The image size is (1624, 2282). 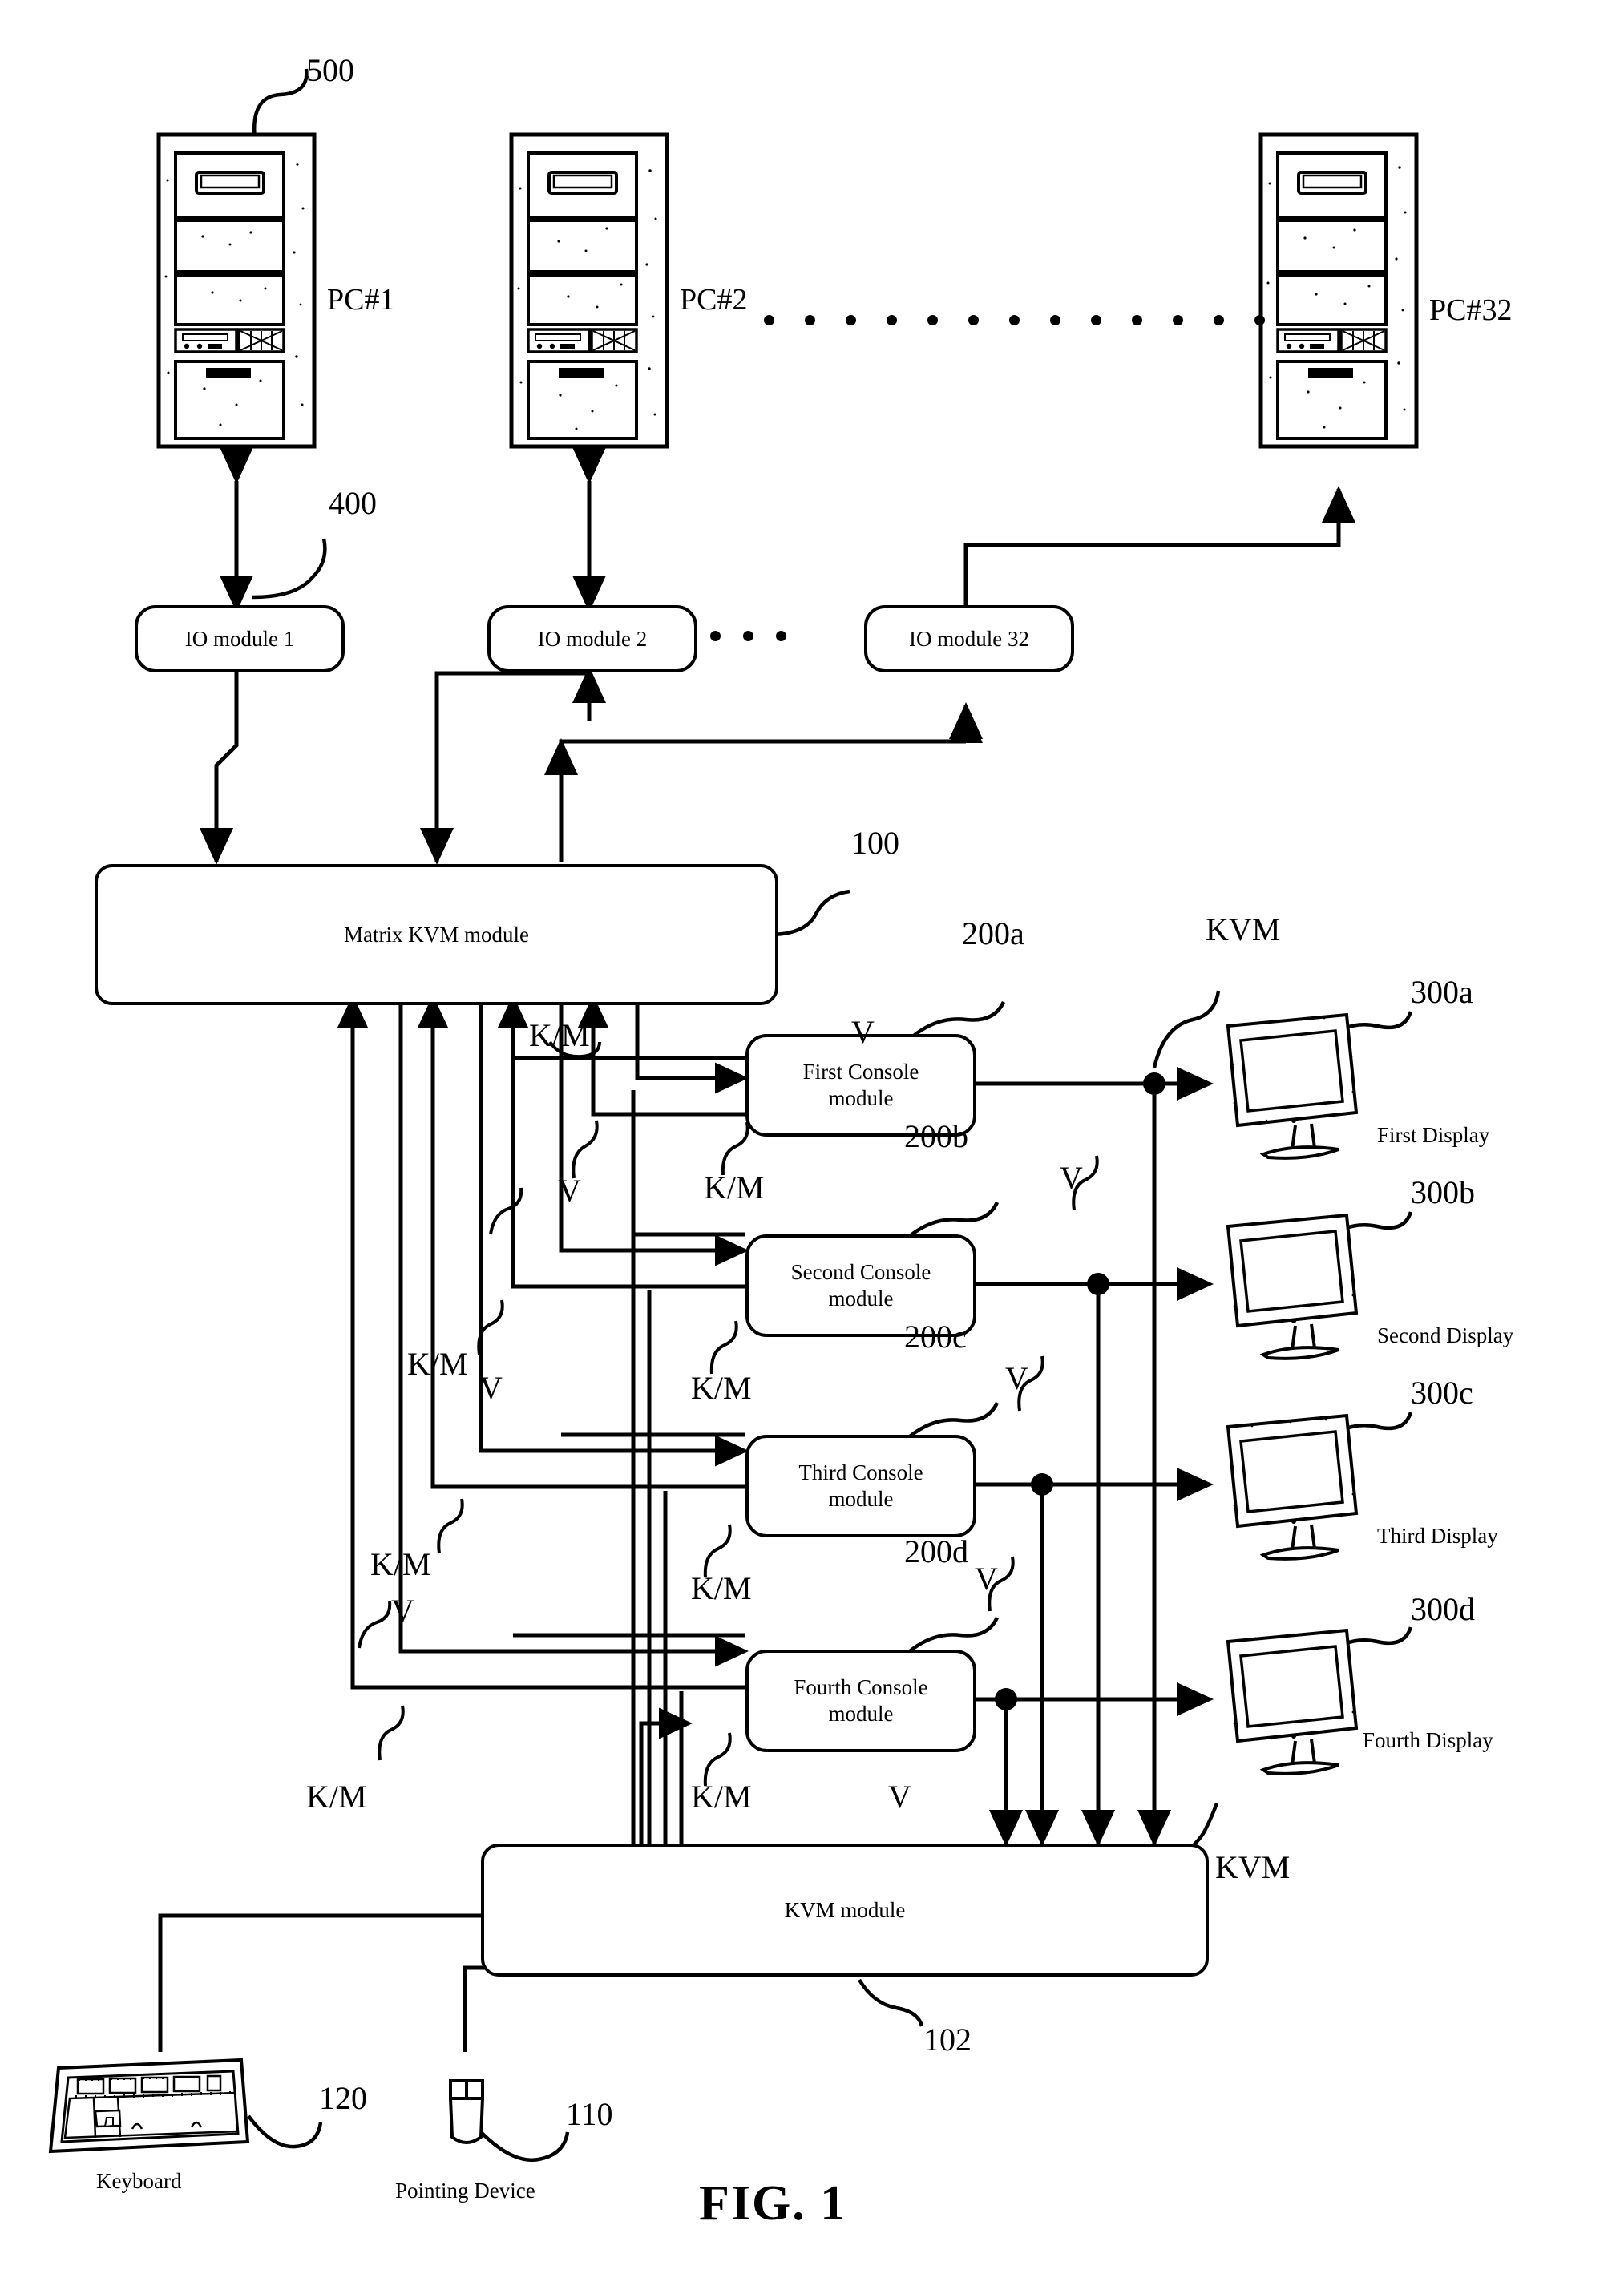 I want to click on display-second-label: Second Display, so click(x=1445, y=1335).